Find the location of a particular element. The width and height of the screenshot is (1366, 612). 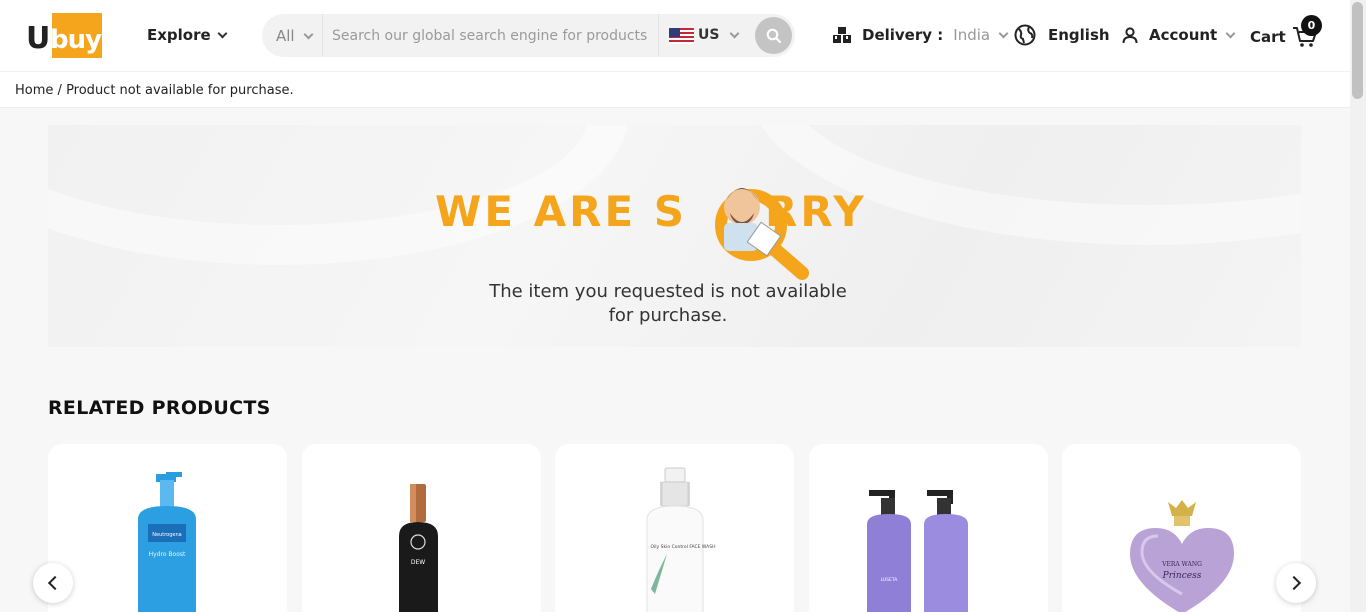

delivery-box-icon is located at coordinates (842, 35).